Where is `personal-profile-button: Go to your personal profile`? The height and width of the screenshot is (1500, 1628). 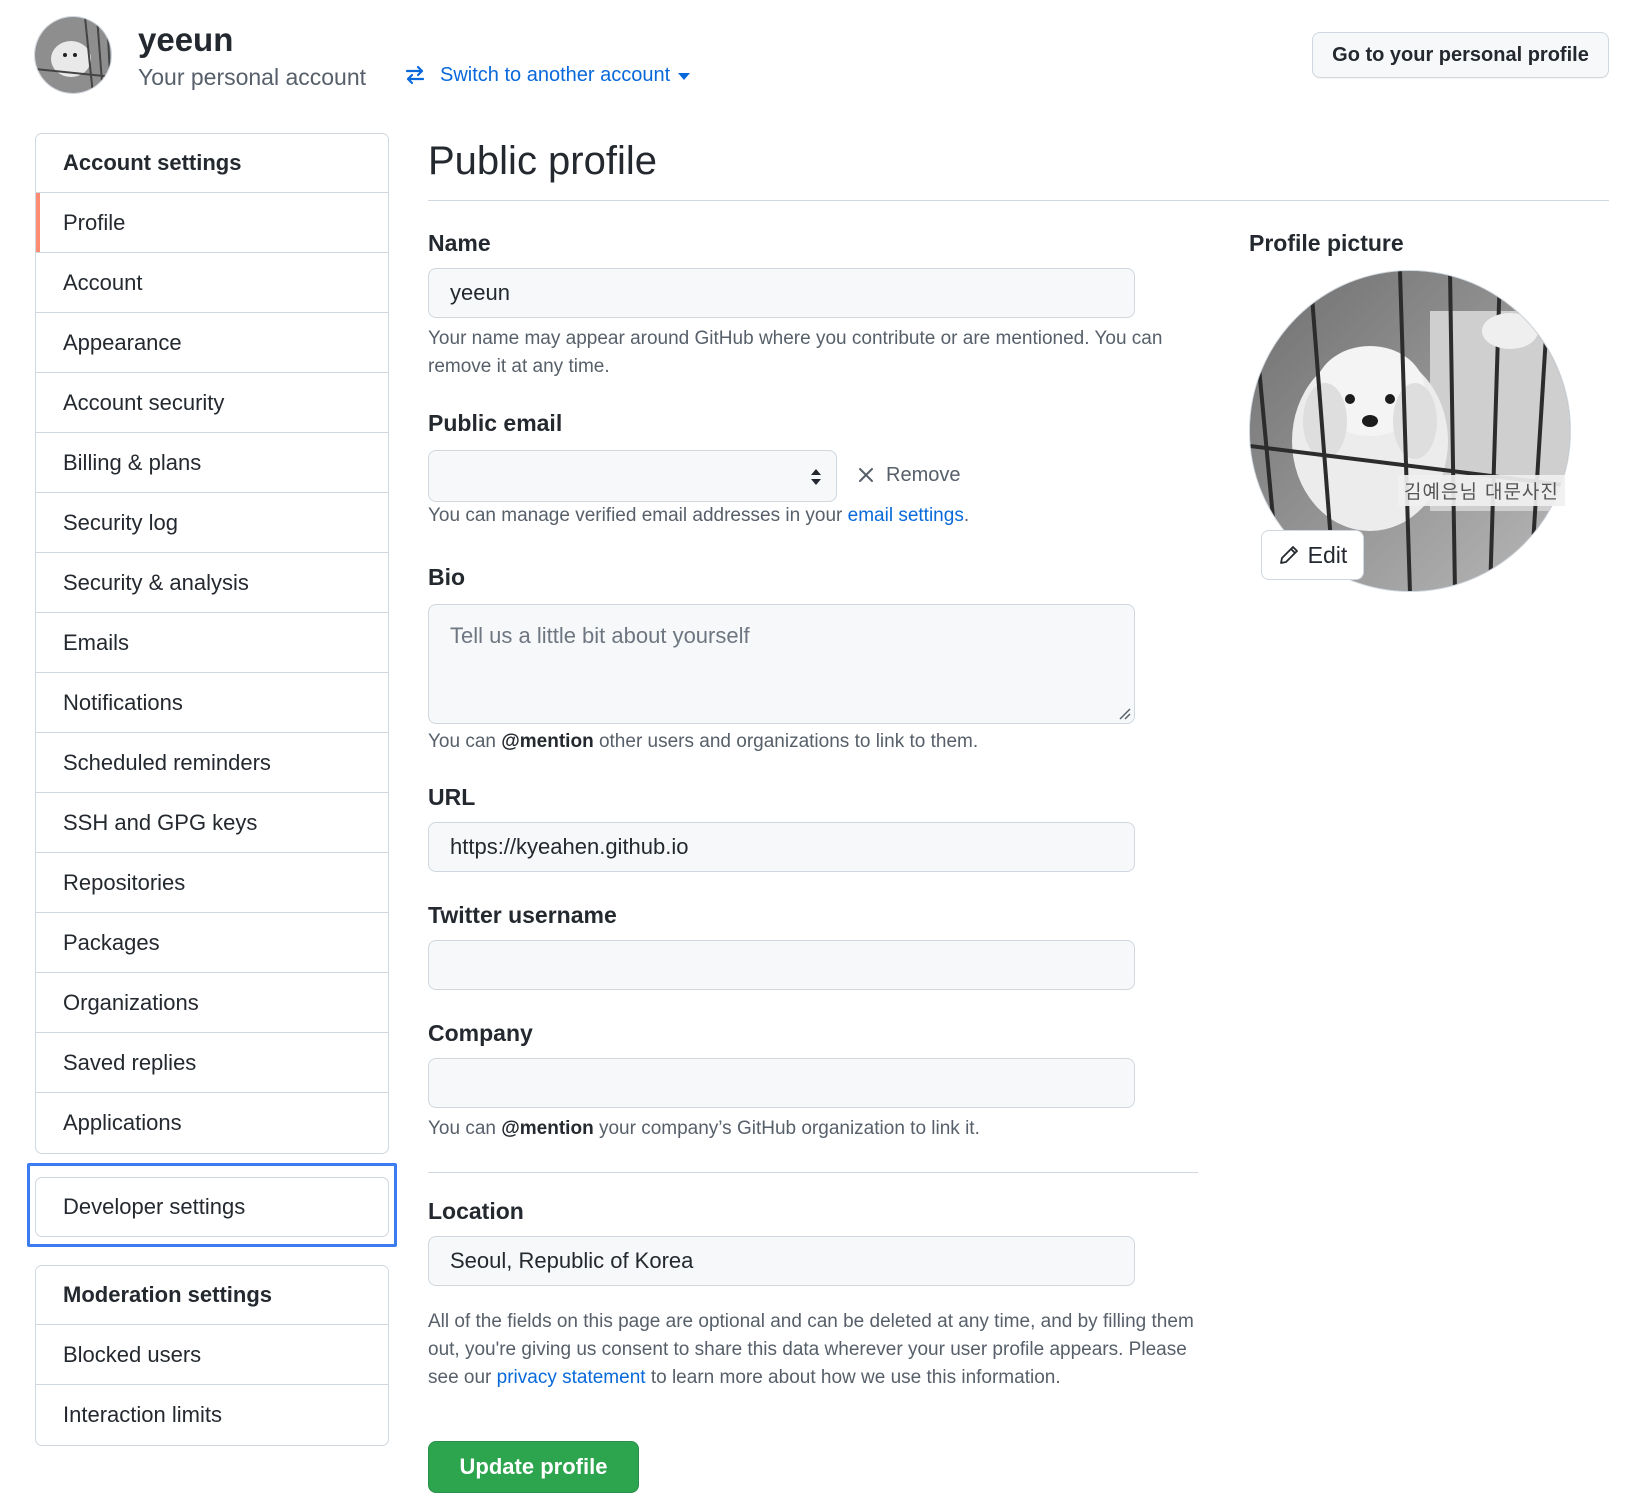
personal-profile-button: Go to your personal profile is located at coordinates (1460, 55).